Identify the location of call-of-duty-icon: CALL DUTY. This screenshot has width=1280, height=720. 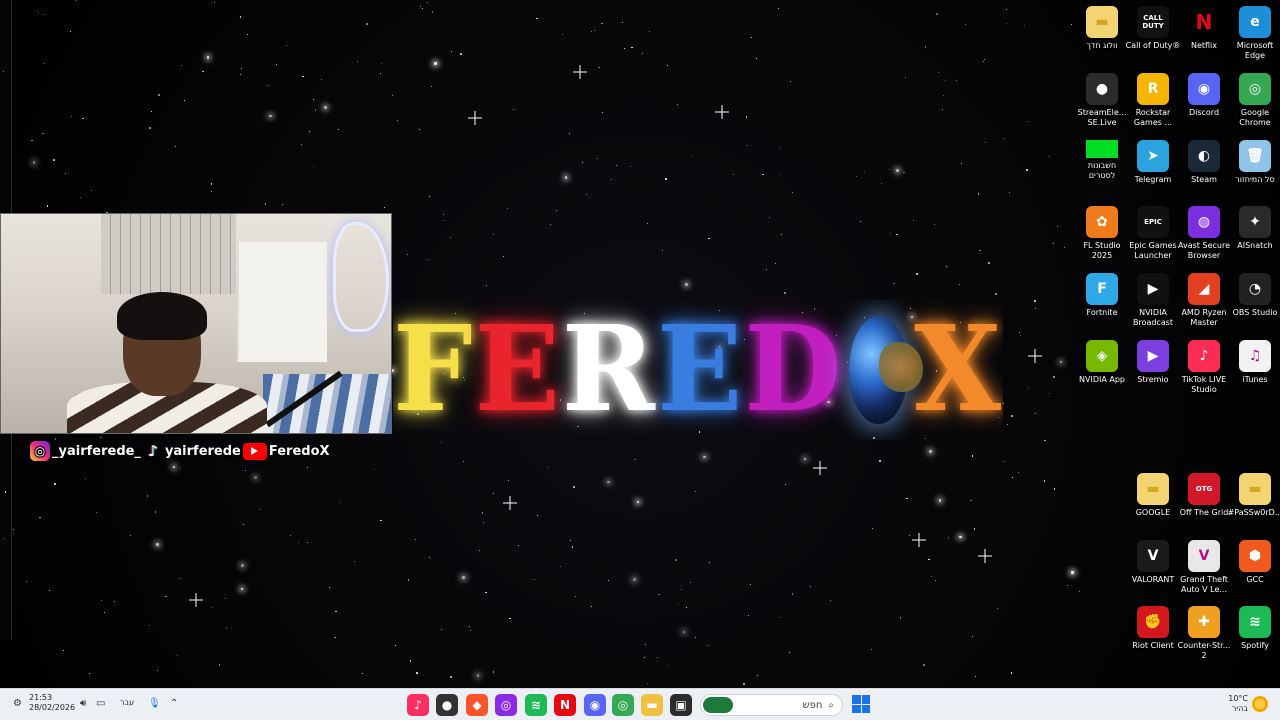
(1153, 22).